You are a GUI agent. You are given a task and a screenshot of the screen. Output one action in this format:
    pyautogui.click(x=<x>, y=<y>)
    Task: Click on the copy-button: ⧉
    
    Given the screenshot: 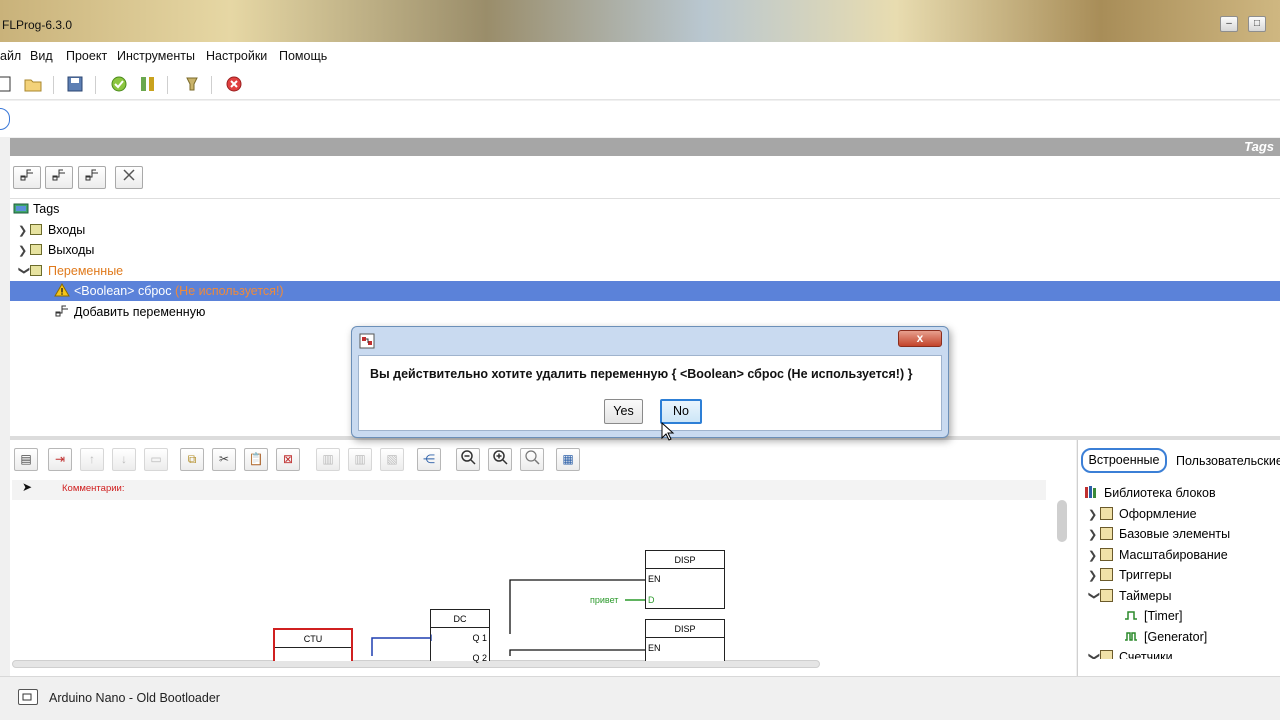 What is the action you would take?
    pyautogui.click(x=192, y=459)
    